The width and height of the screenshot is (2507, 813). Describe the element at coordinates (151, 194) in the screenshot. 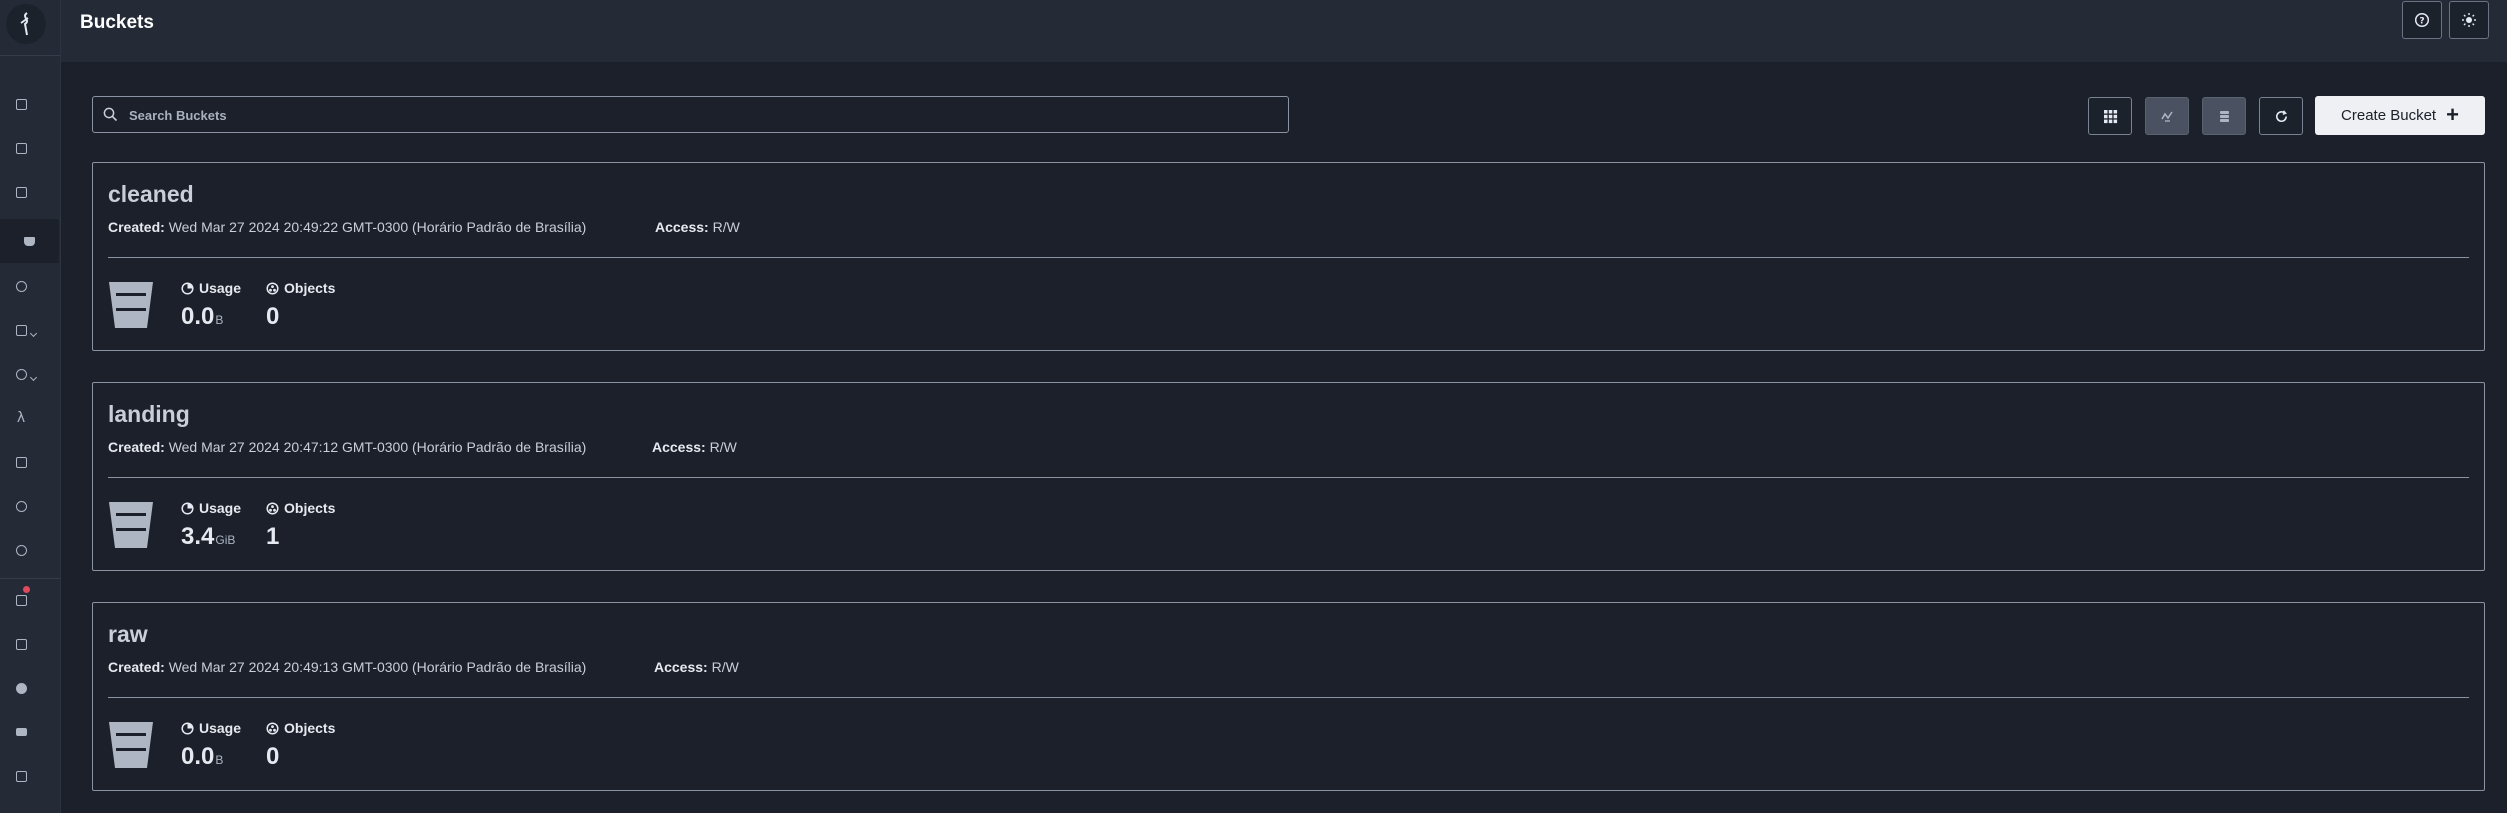

I see `bucket-name: cleaned` at that location.